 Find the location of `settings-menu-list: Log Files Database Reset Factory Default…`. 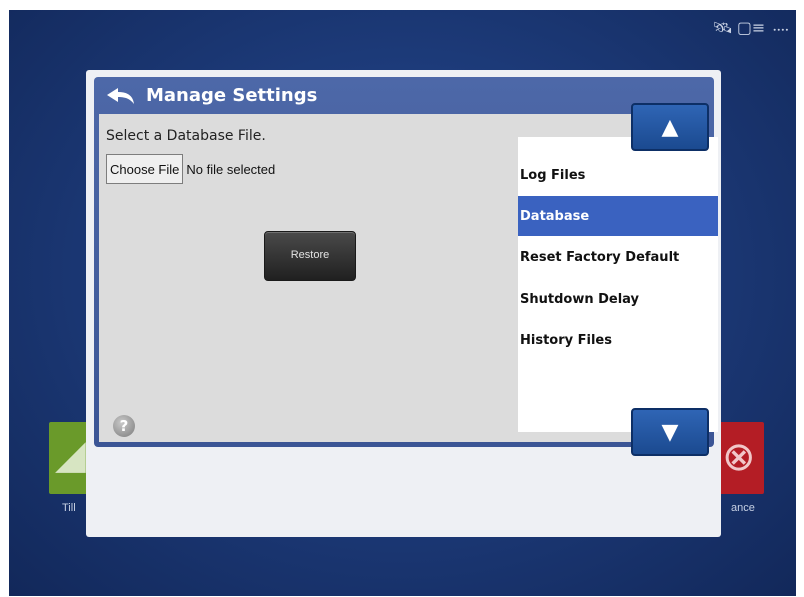

settings-menu-list: Log Files Database Reset Factory Default… is located at coordinates (618, 284).